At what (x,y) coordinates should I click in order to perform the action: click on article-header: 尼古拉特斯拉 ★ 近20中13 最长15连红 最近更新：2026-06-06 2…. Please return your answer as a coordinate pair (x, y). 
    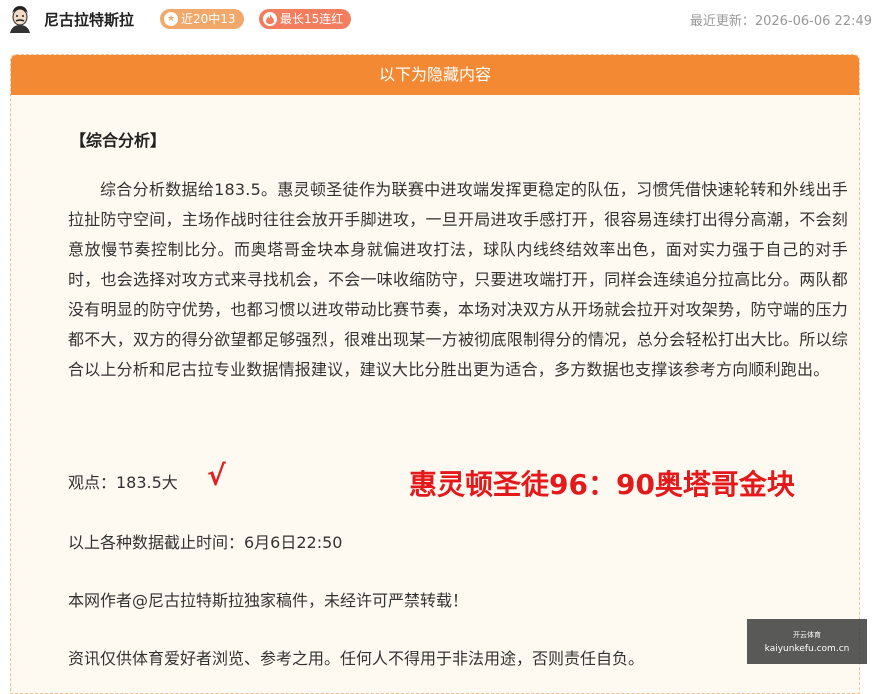
    Looking at the image, I should click on (439, 20).